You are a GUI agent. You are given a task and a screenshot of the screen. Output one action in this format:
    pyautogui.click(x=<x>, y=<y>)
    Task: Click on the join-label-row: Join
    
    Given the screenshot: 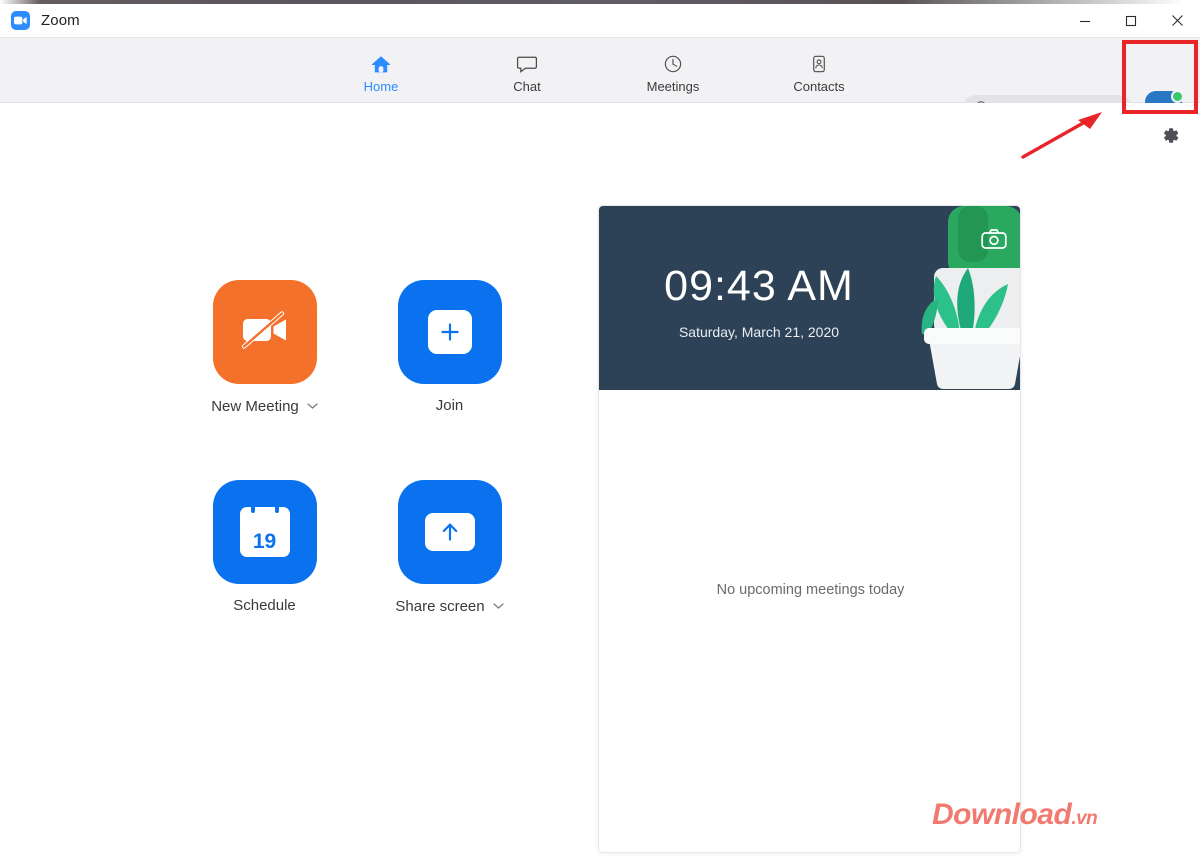 What is the action you would take?
    pyautogui.click(x=450, y=405)
    